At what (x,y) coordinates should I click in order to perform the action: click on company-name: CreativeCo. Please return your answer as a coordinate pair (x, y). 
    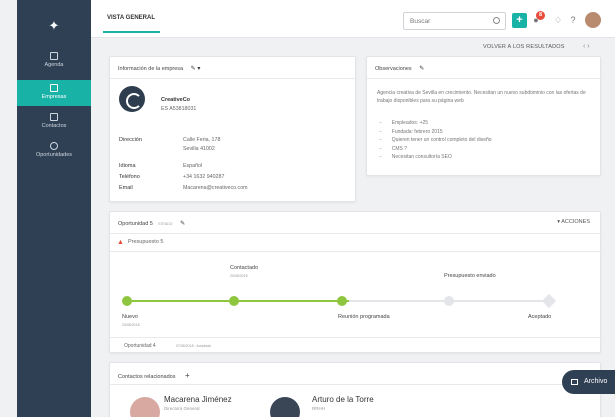
    Looking at the image, I should click on (176, 100).